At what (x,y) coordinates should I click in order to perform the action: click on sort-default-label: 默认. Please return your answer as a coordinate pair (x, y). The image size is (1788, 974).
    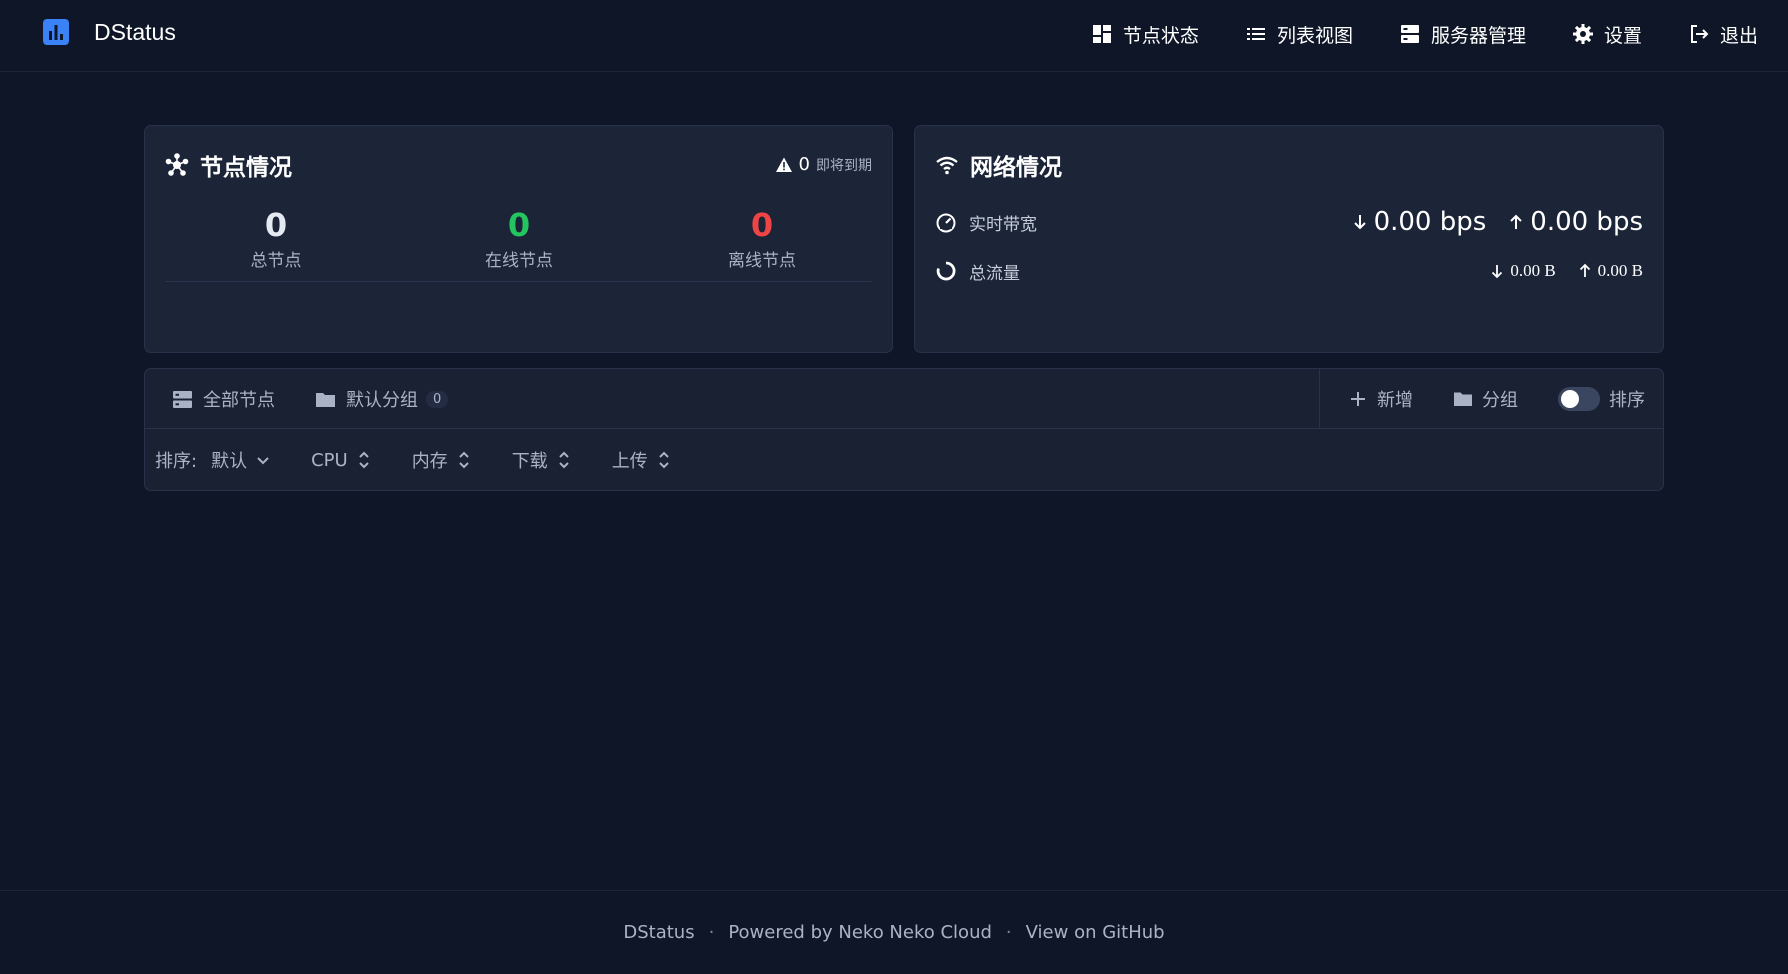
    Looking at the image, I should click on (229, 461).